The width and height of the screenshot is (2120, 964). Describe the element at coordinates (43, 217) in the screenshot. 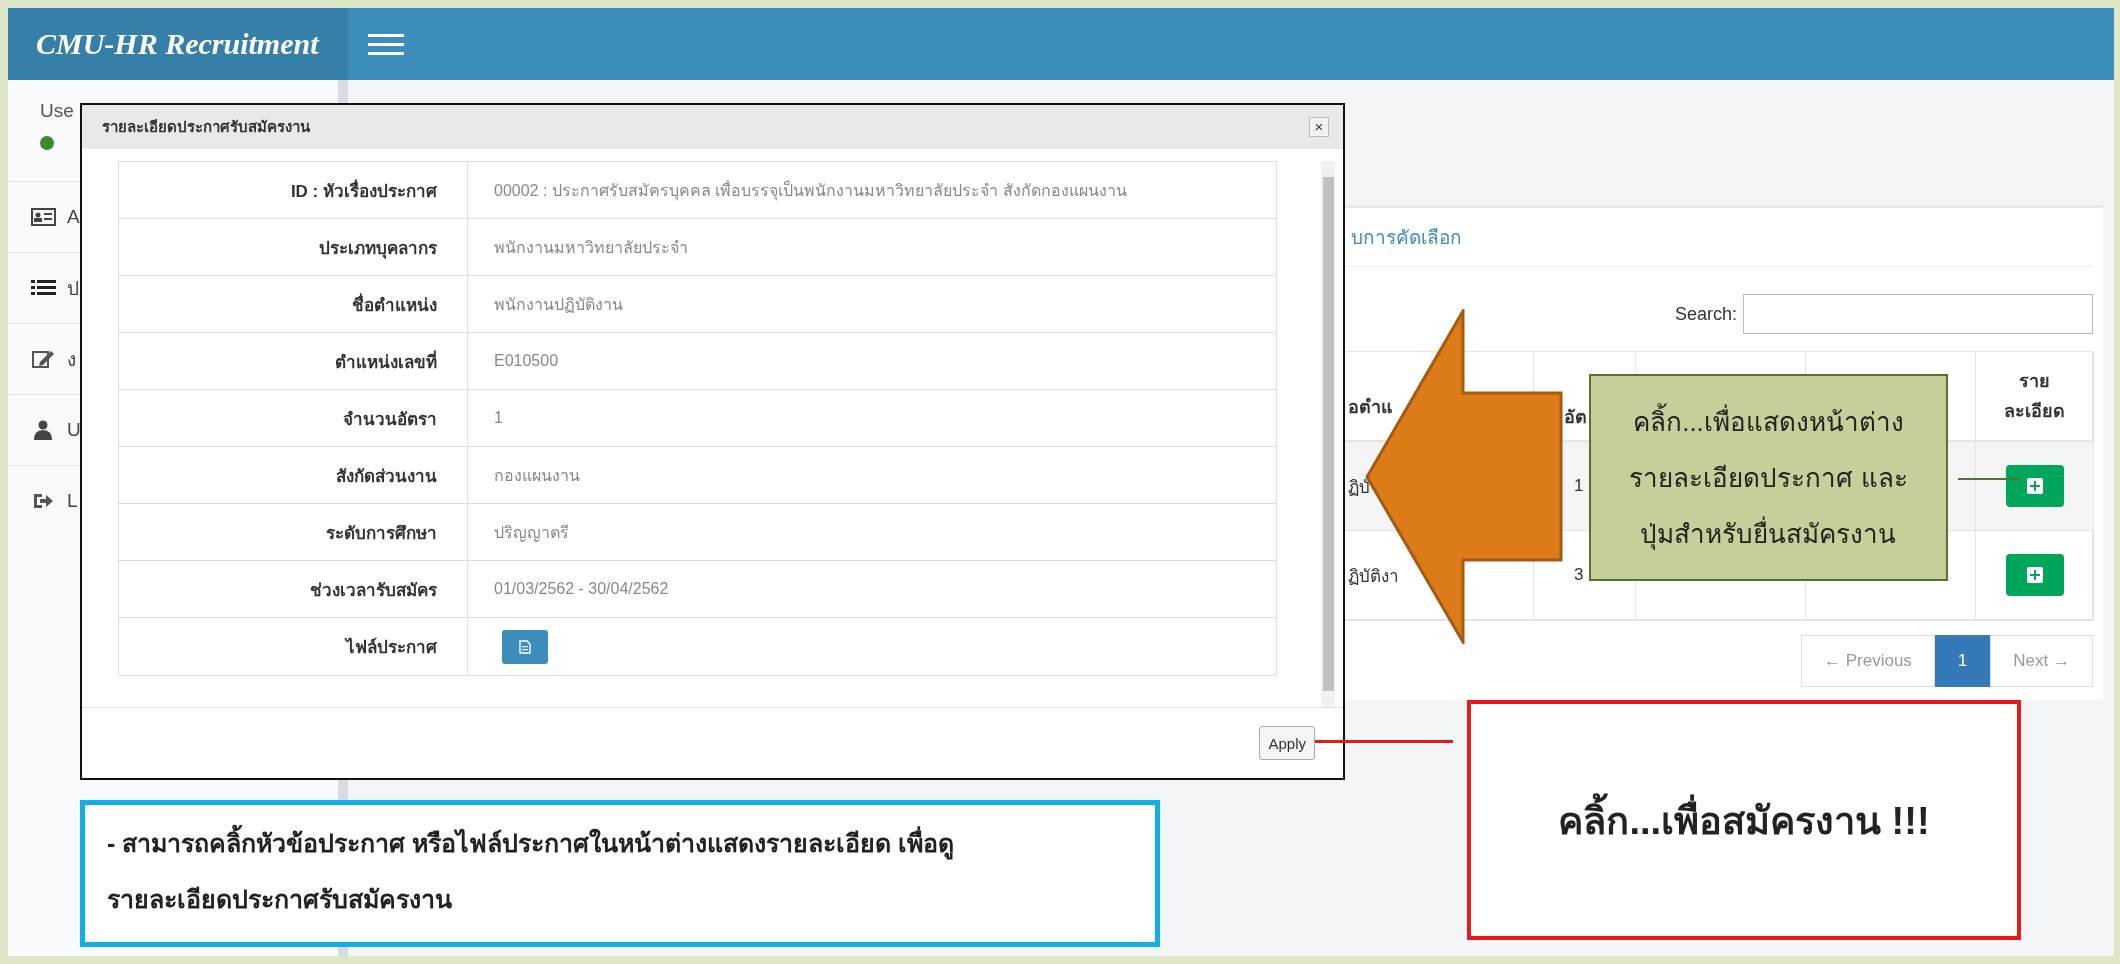

I see `id-card-icon` at that location.